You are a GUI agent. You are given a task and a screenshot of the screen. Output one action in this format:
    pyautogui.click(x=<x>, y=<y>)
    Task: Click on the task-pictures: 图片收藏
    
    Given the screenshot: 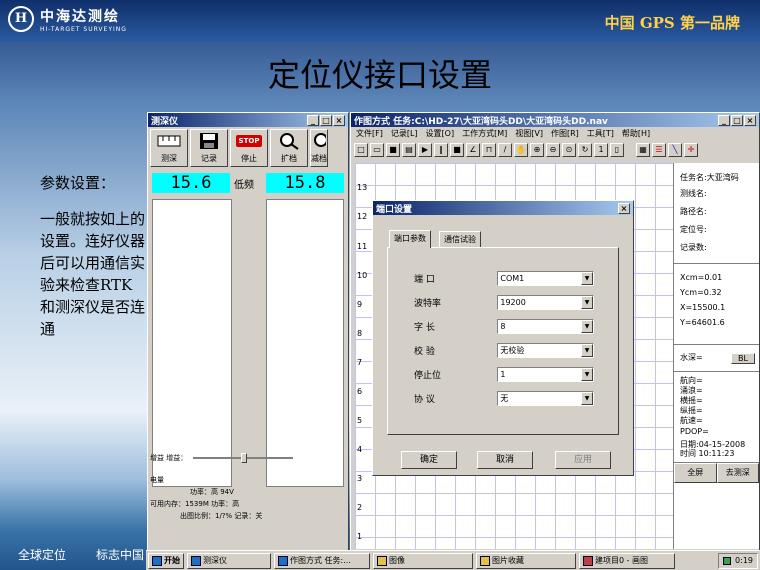 What is the action you would take?
    pyautogui.click(x=526, y=560)
    